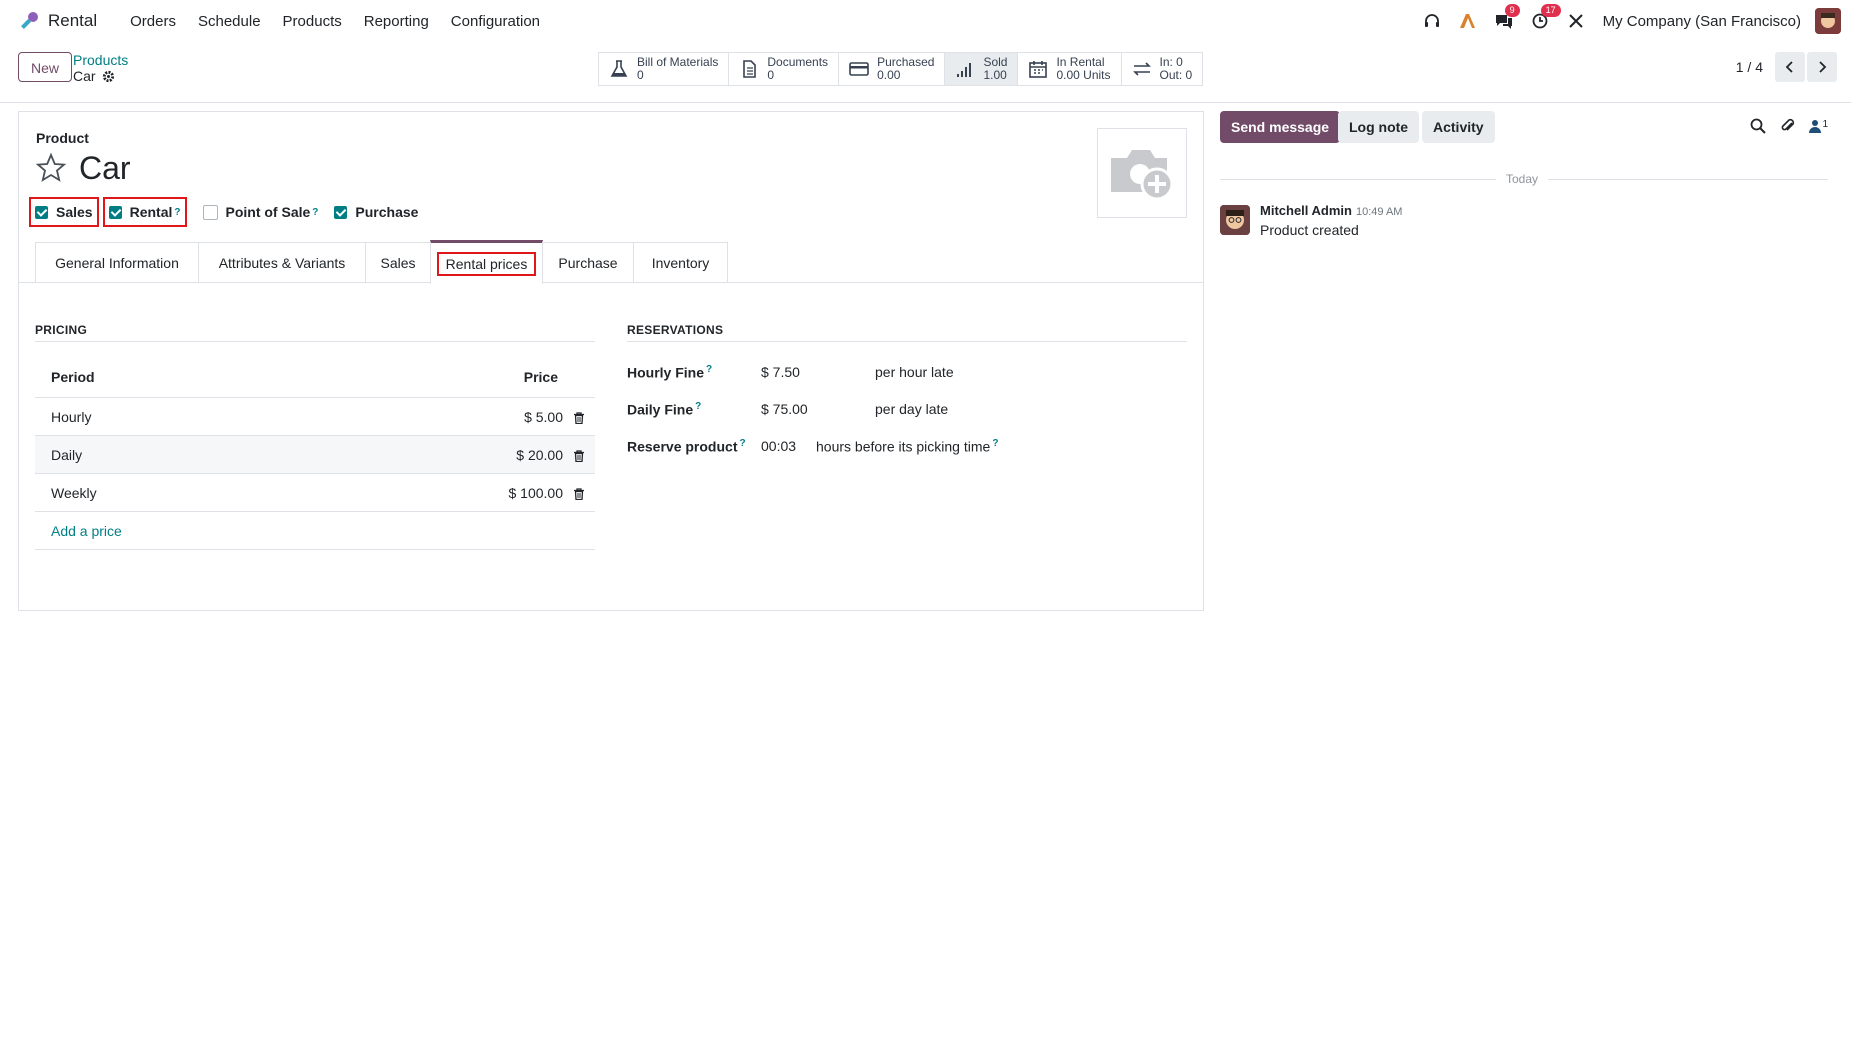 The height and width of the screenshot is (1050, 1851). Describe the element at coordinates (495, 21) in the screenshot. I see `menu-configuration: Configuration` at that location.